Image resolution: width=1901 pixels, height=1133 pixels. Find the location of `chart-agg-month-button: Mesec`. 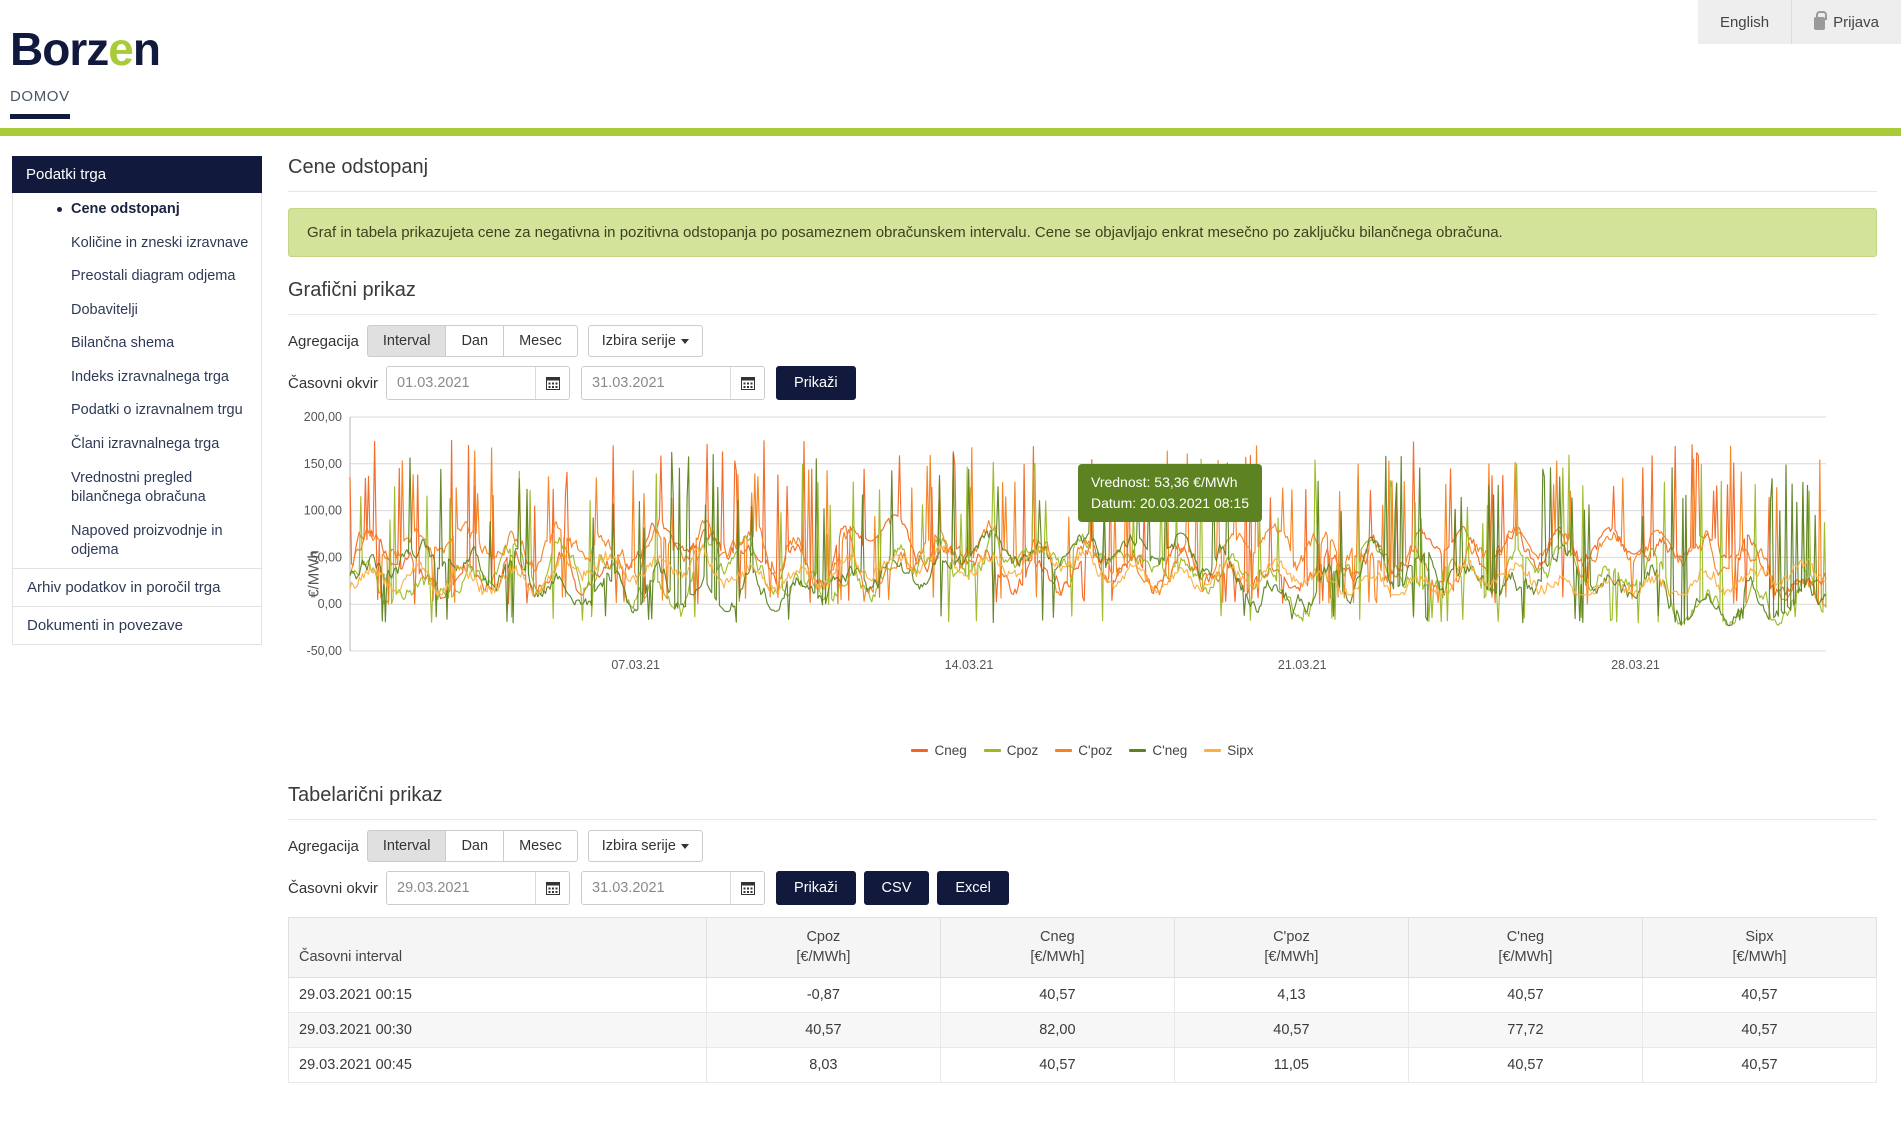

chart-agg-month-button: Mesec is located at coordinates (540, 341).